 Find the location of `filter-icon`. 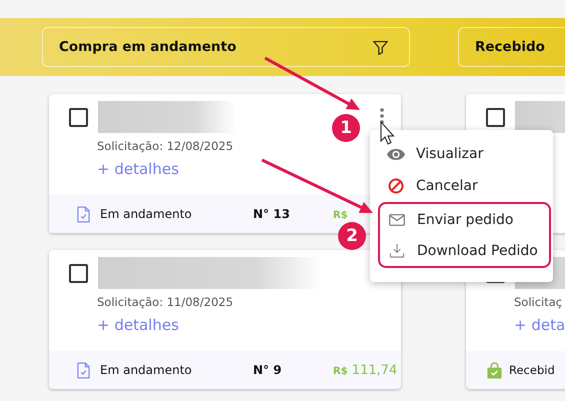

filter-icon is located at coordinates (380, 47).